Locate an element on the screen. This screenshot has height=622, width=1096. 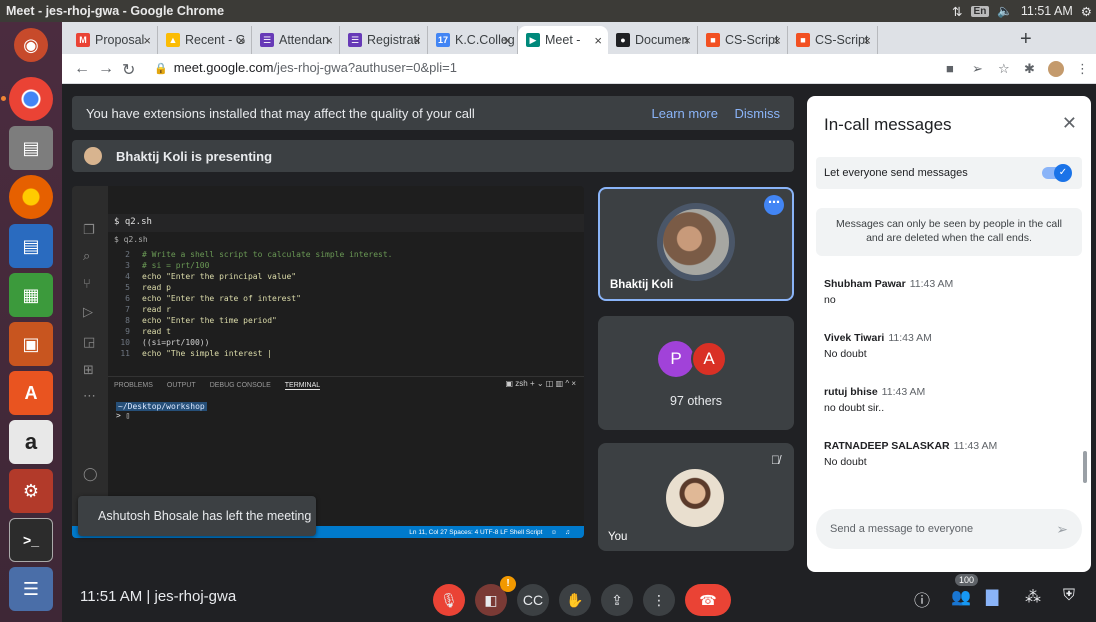
host-controls-icon: ⛨ is located at coordinates (1069, 596).